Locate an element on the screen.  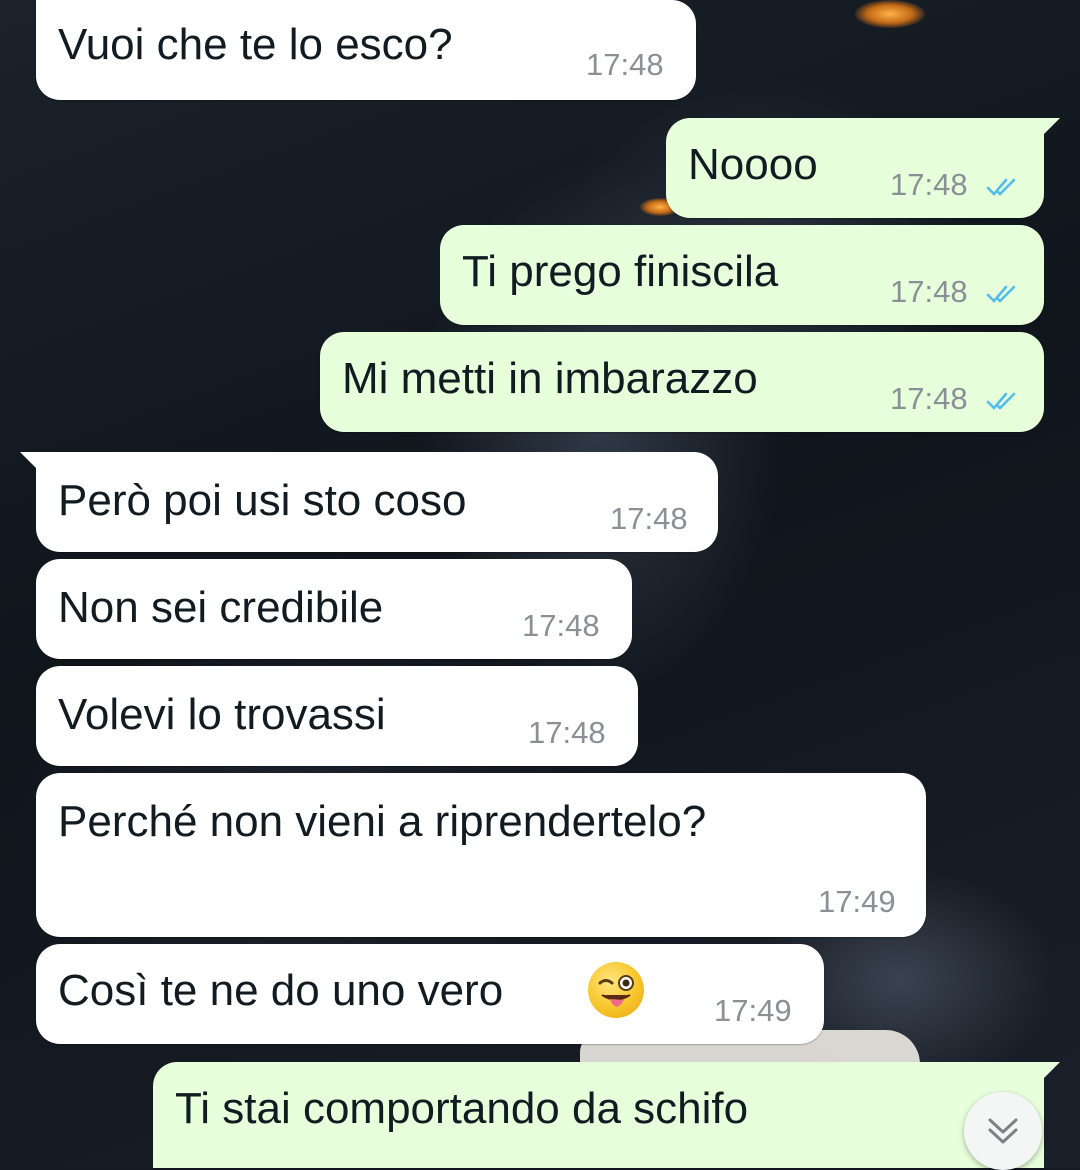
message-text: Noooo is located at coordinates (753, 164).